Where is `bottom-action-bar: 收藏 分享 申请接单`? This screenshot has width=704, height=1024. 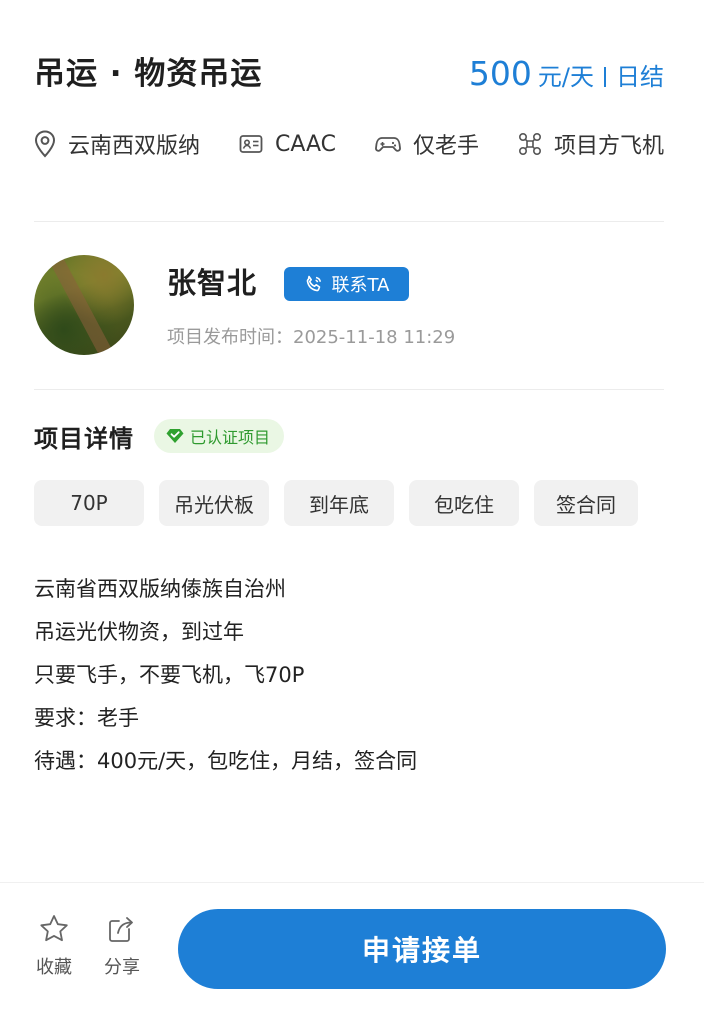 bottom-action-bar: 收藏 分享 申请接单 is located at coordinates (352, 953).